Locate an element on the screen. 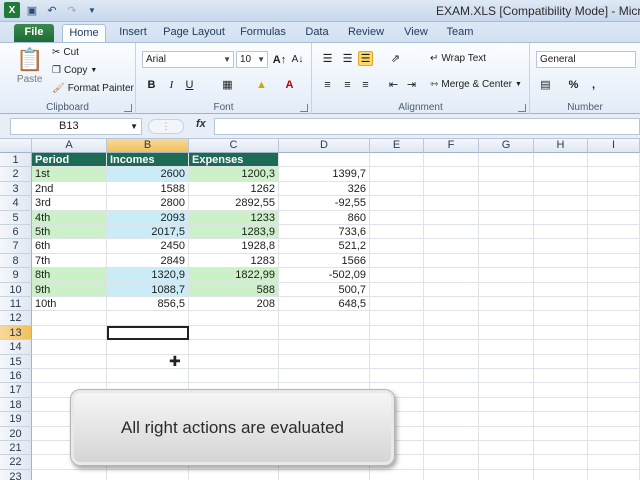 The image size is (640, 480). difference-cell: 733,6 is located at coordinates (324, 232).